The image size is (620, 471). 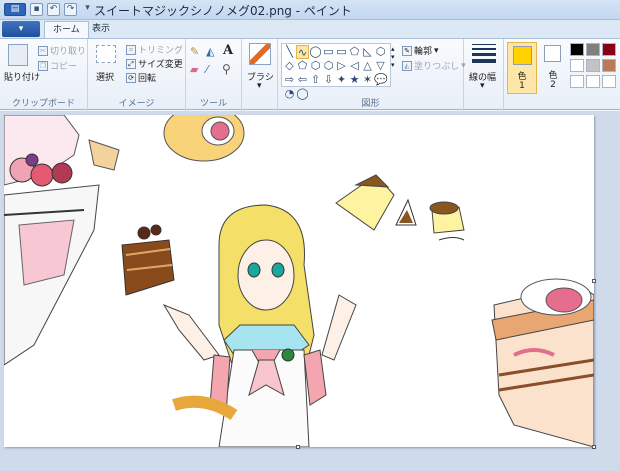 I want to click on shape-item: △, so click(x=367, y=66).